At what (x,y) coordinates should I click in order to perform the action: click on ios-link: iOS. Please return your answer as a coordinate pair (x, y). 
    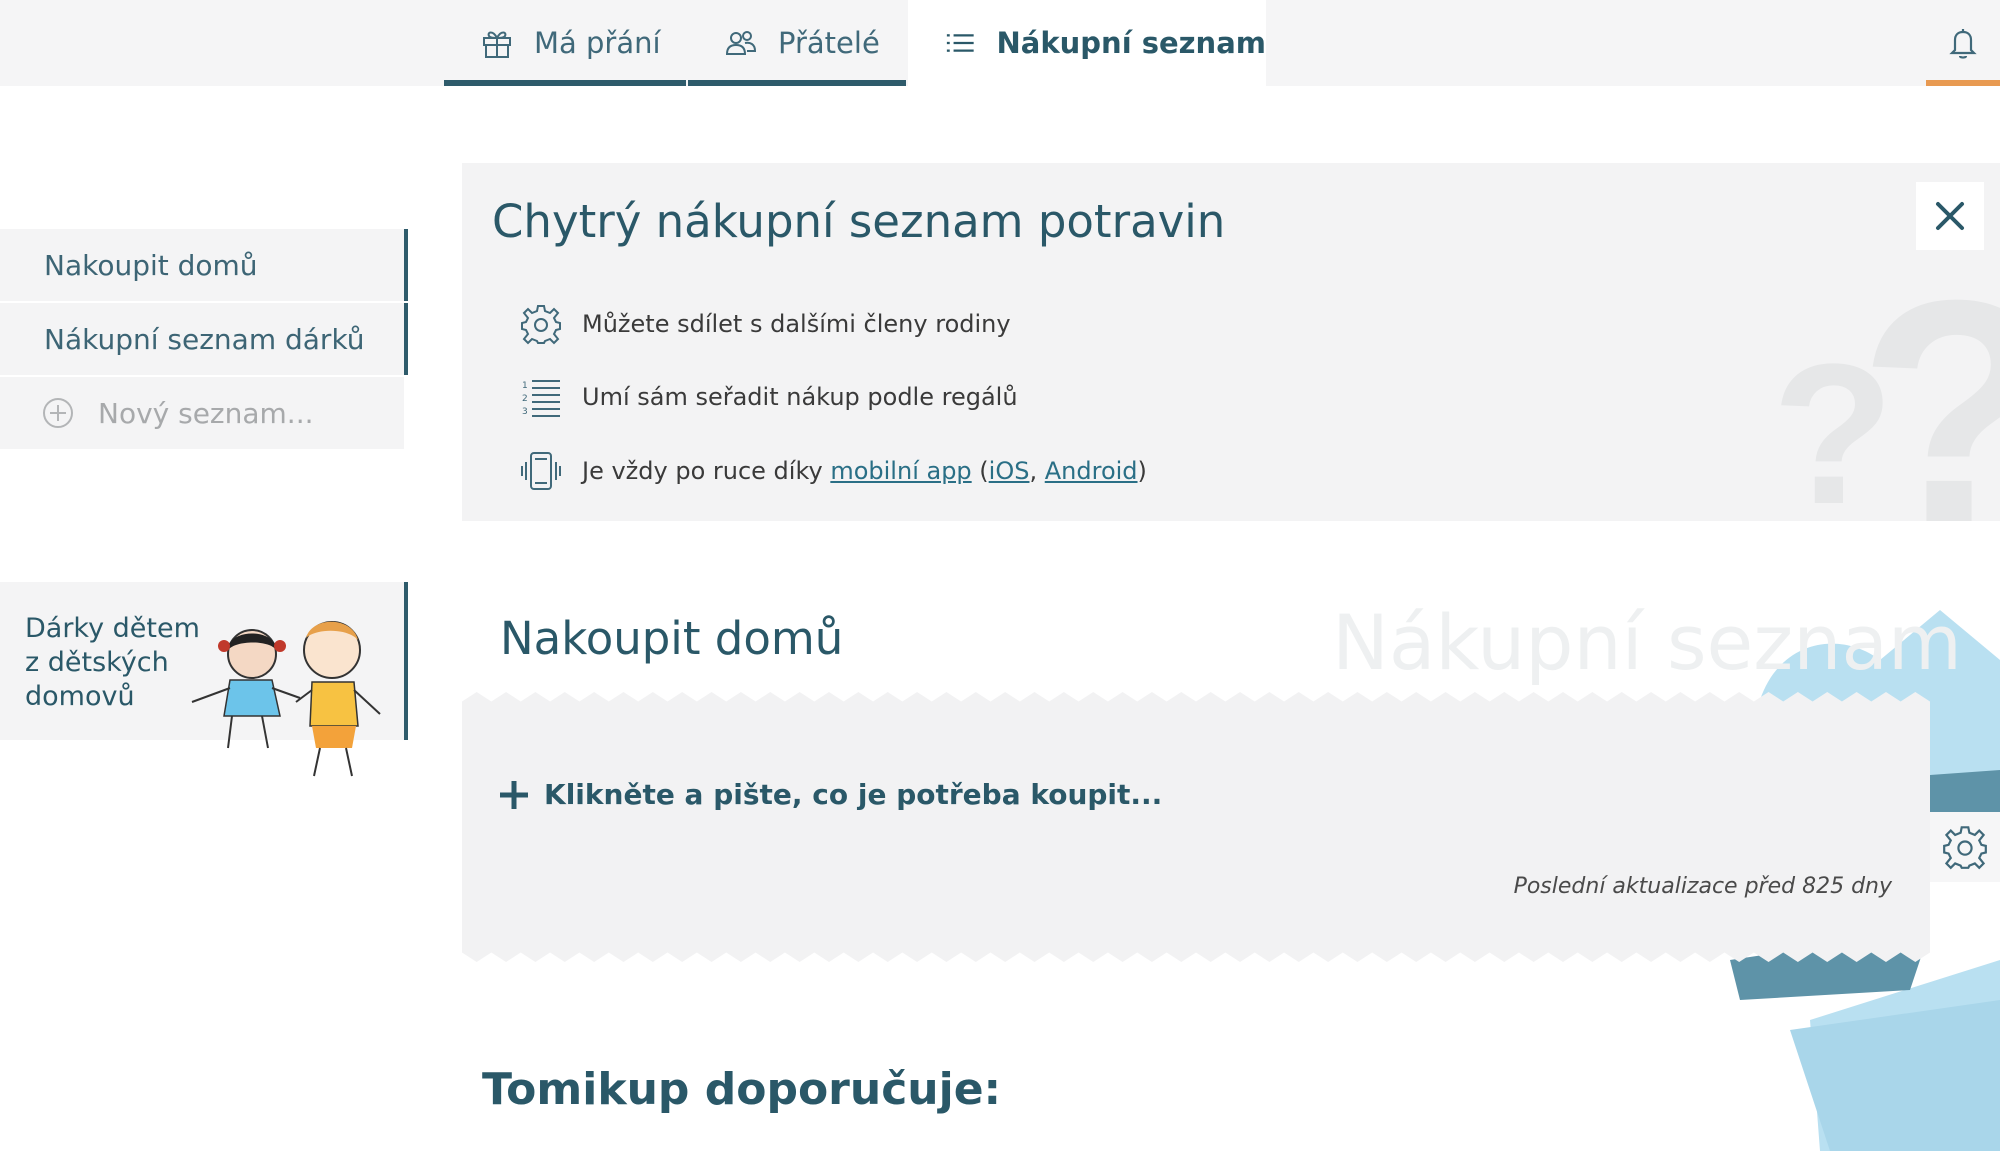
    Looking at the image, I should click on (1009, 471).